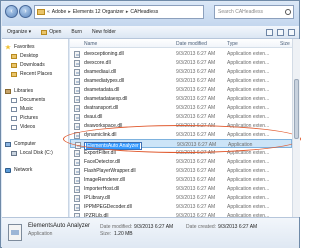 This screenshot has width=320, height=248. I want to click on new-folder-button: New folder, so click(104, 32).